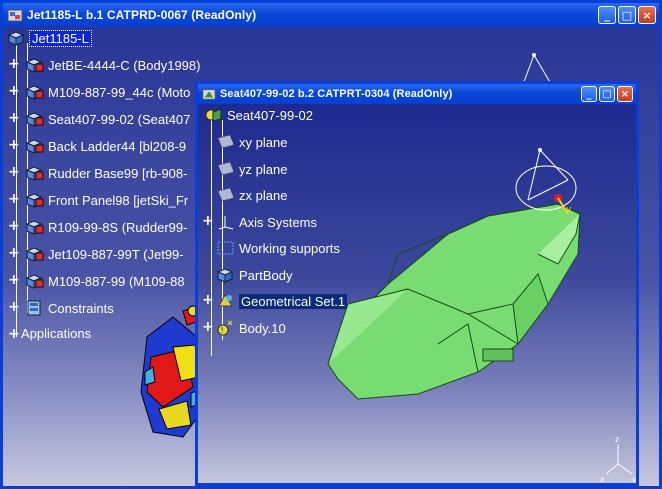 Image resolution: width=662 pixels, height=489 pixels. Describe the element at coordinates (226, 223) in the screenshot. I see `axis-icon` at that location.